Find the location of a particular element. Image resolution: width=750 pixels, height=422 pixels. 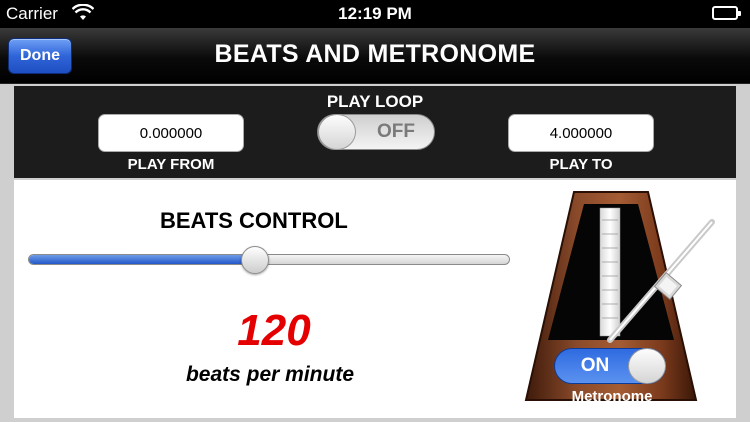

status-bar: Carrier 12:19 PM is located at coordinates (375, 14).